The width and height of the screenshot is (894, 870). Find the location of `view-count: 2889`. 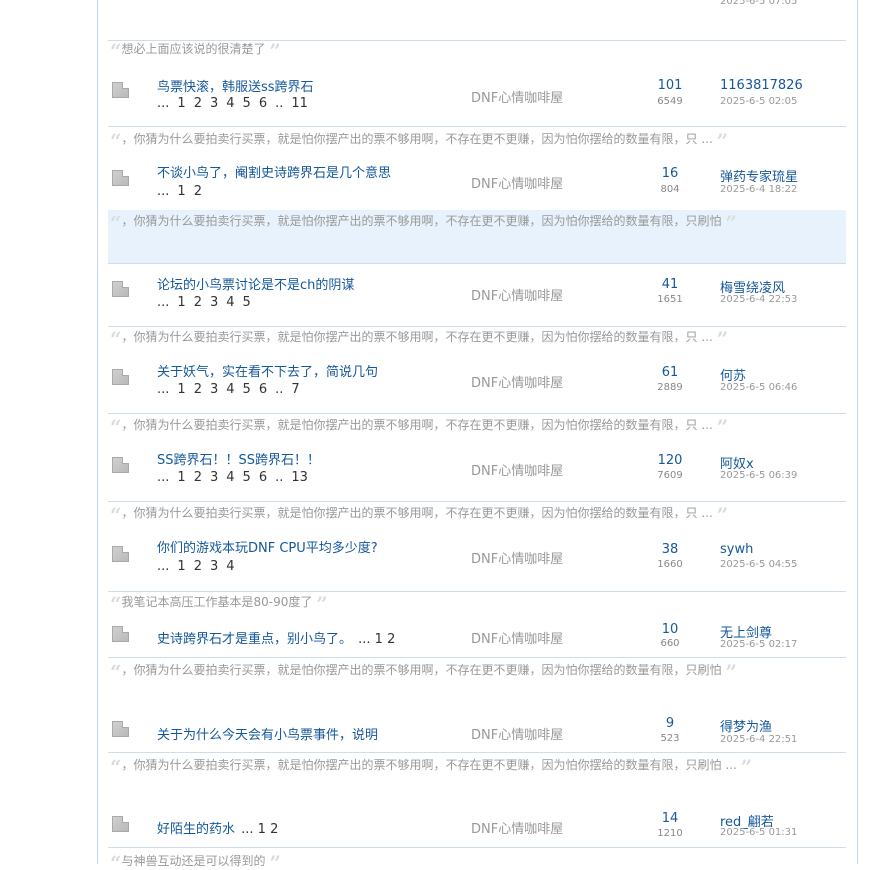

view-count: 2889 is located at coordinates (670, 387).